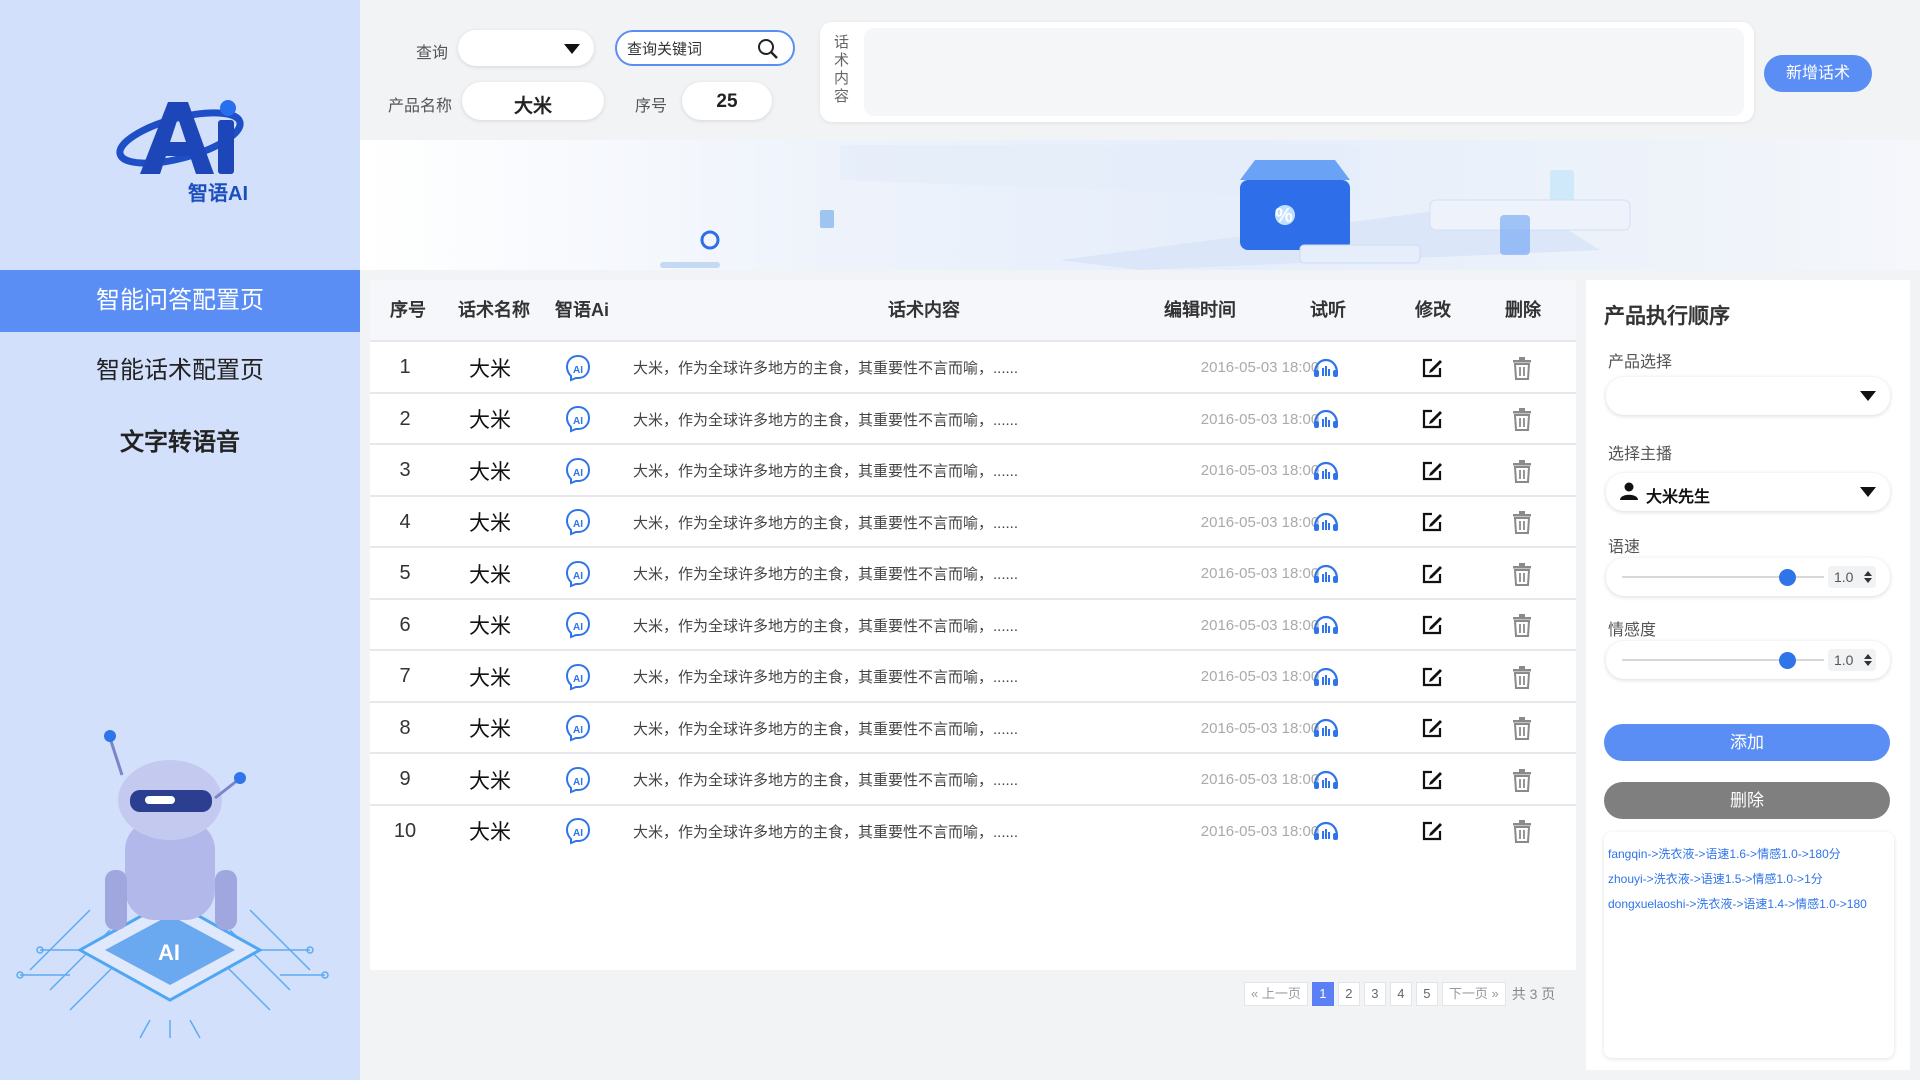 This screenshot has height=1080, width=1920. I want to click on row-index: 5, so click(405, 573).